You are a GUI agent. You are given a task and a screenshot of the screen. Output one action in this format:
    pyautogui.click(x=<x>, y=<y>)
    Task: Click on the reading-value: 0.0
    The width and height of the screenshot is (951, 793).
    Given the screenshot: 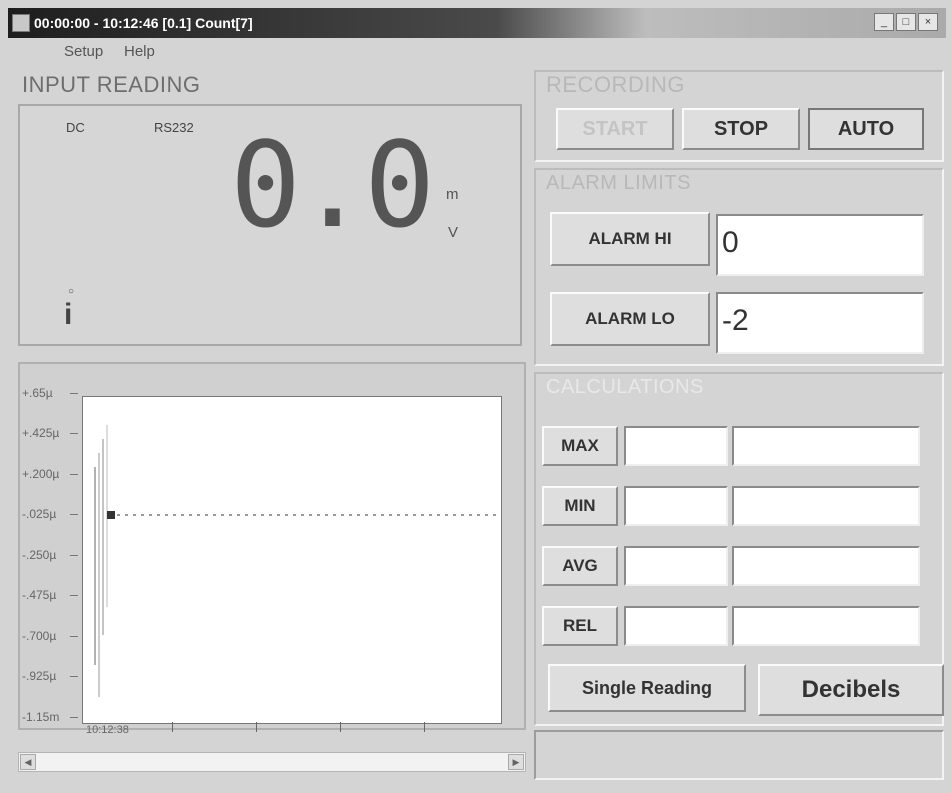 What is the action you would take?
    pyautogui.click(x=332, y=185)
    